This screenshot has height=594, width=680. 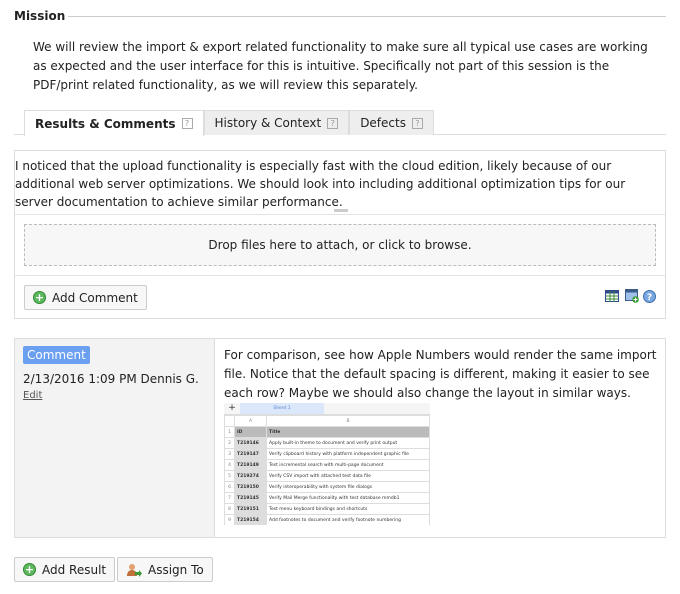 I want to click on comment-badge: Comment, so click(x=56, y=355).